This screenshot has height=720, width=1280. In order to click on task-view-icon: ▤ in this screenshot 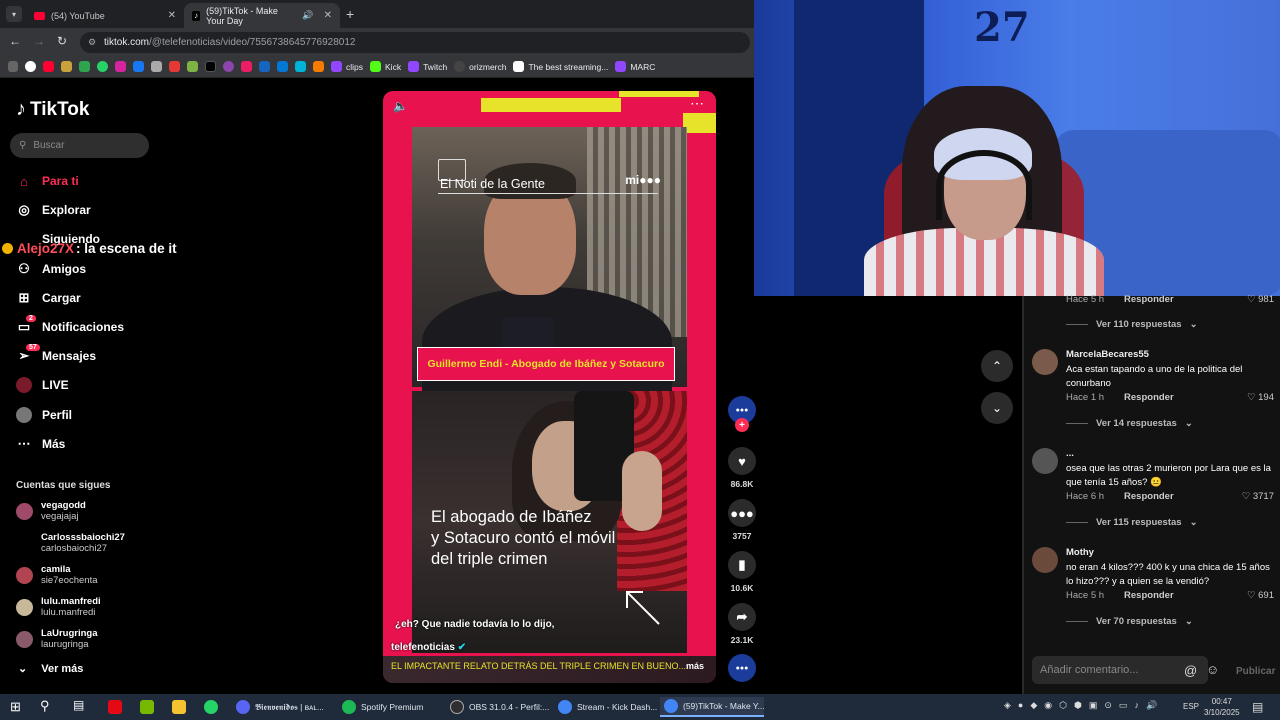, I will do `click(78, 705)`.